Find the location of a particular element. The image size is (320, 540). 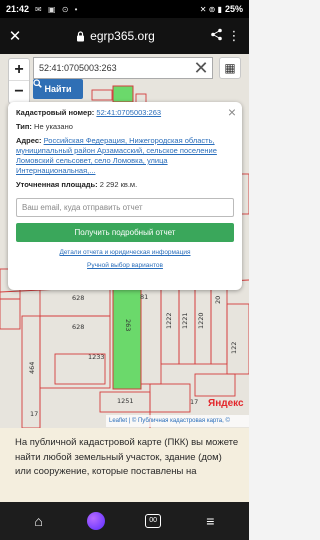

address-bar: egrp365.org is located at coordinates (115, 36).